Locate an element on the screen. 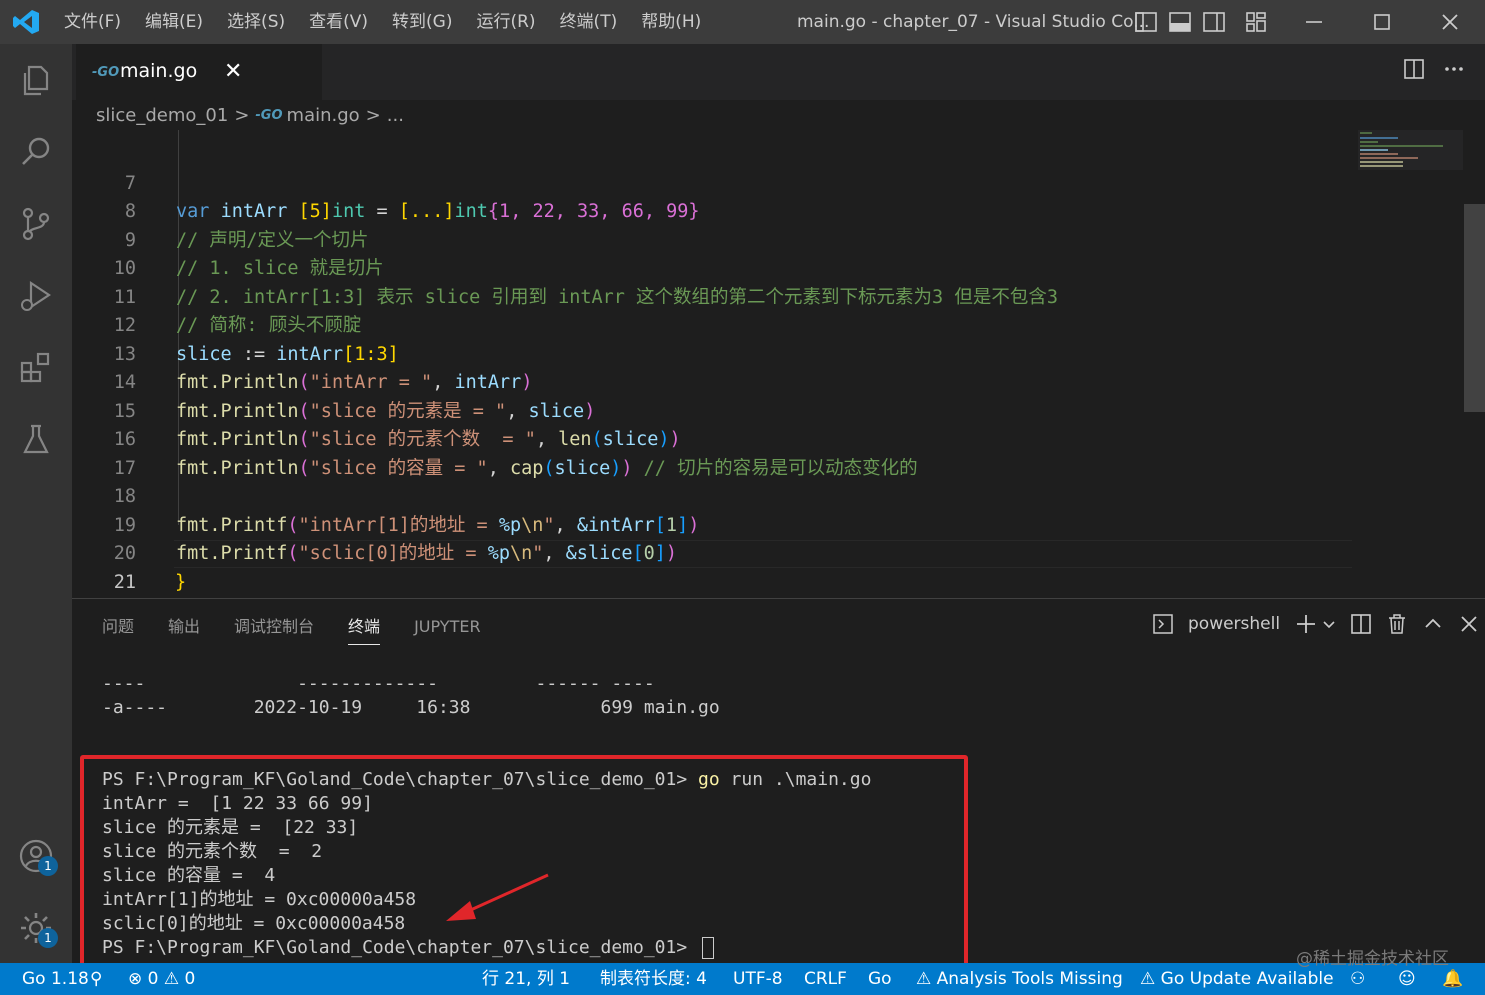 Image resolution: width=1485 pixels, height=995 pixels. source-control-icon is located at coordinates (36, 224).